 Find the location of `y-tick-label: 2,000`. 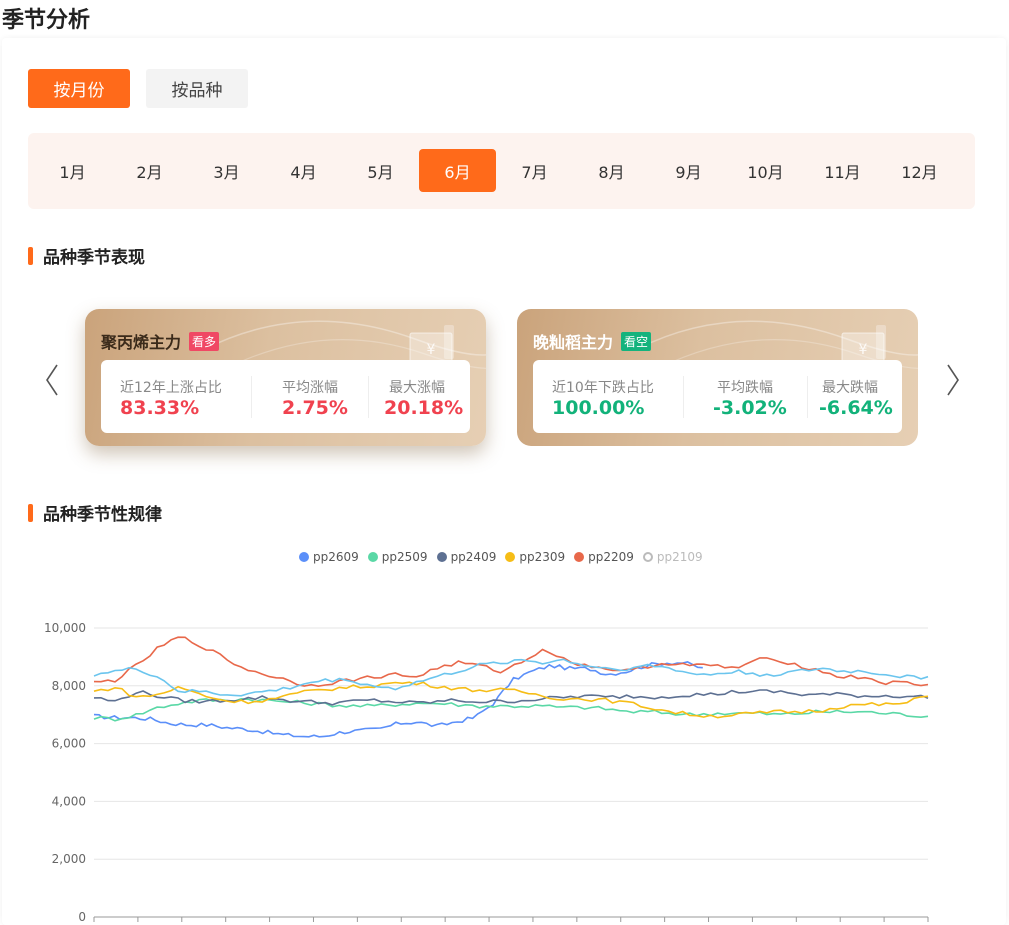

y-tick-label: 2,000 is located at coordinates (69, 859).